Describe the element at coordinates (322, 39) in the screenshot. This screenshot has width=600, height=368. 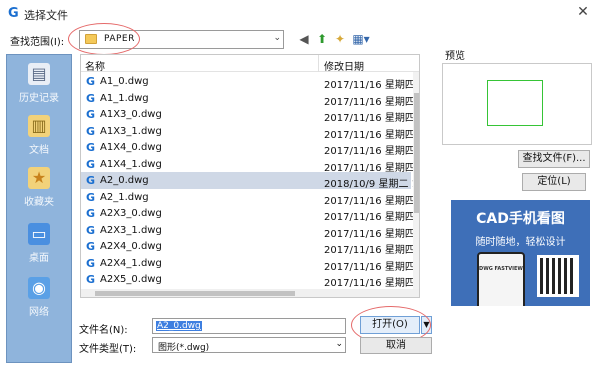
I see `up-folder-icon: ⬆` at that location.